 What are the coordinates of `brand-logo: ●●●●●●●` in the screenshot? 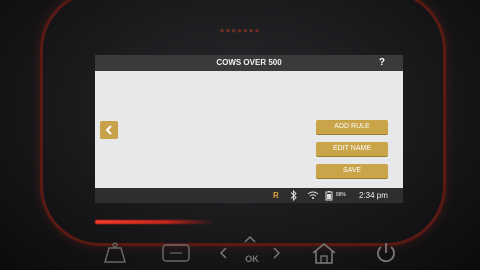 It's located at (240, 30).